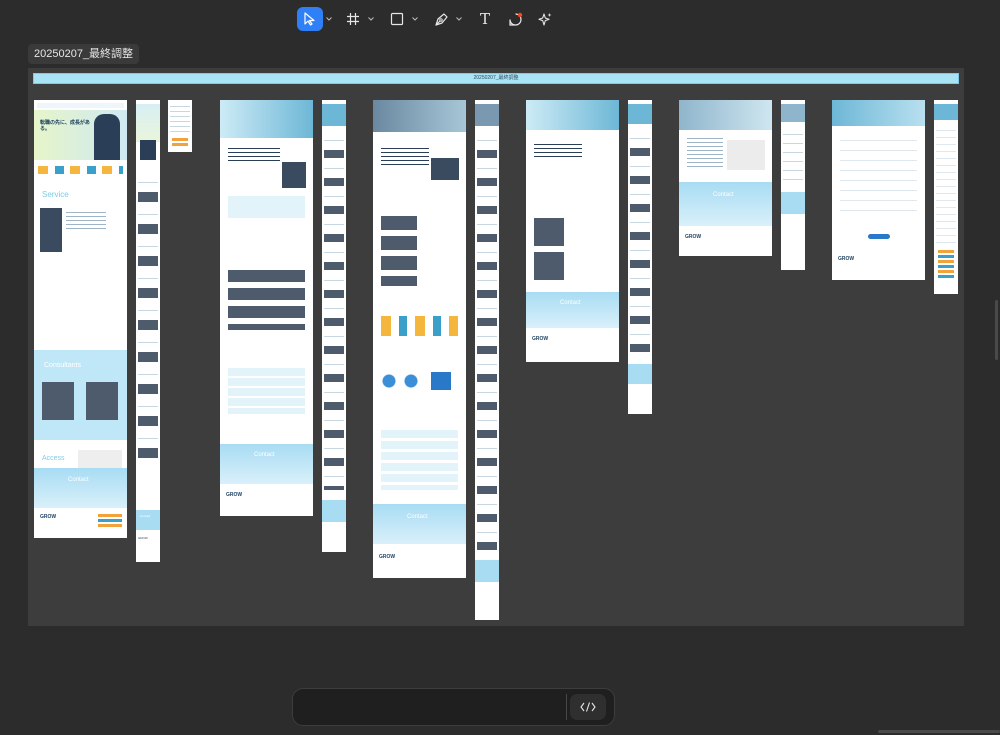 This screenshot has width=1000, height=735. I want to click on consultant-header, so click(572, 115).